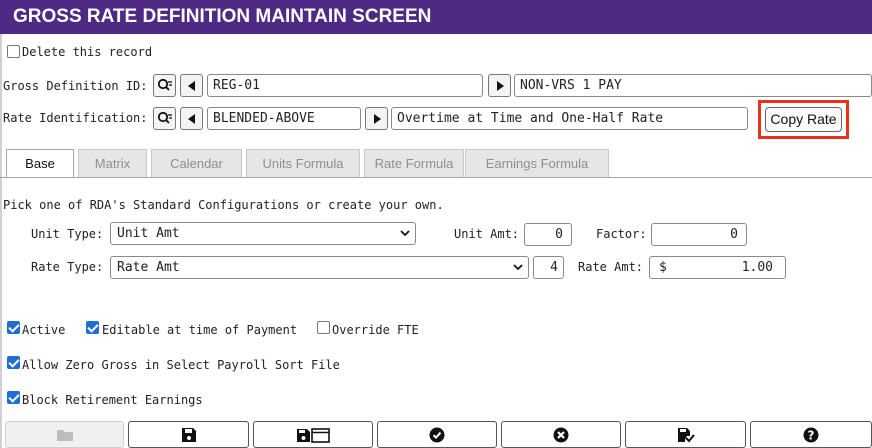  What do you see at coordinates (548, 234) in the screenshot?
I see `unit-amt-field: 0` at bounding box center [548, 234].